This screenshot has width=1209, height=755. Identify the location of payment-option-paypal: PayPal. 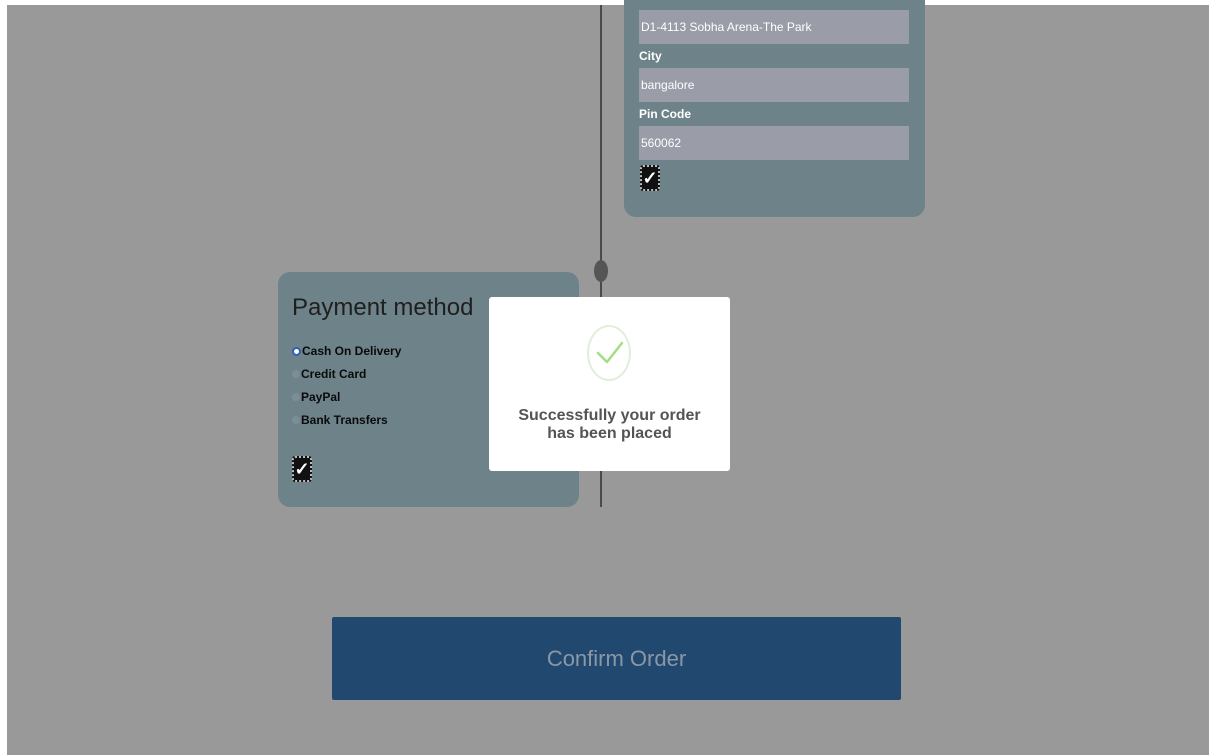
(316, 397).